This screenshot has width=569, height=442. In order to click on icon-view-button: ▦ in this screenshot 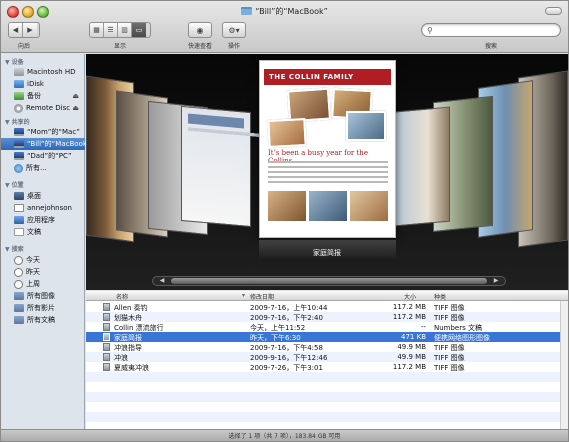, I will do `click(97, 30)`.